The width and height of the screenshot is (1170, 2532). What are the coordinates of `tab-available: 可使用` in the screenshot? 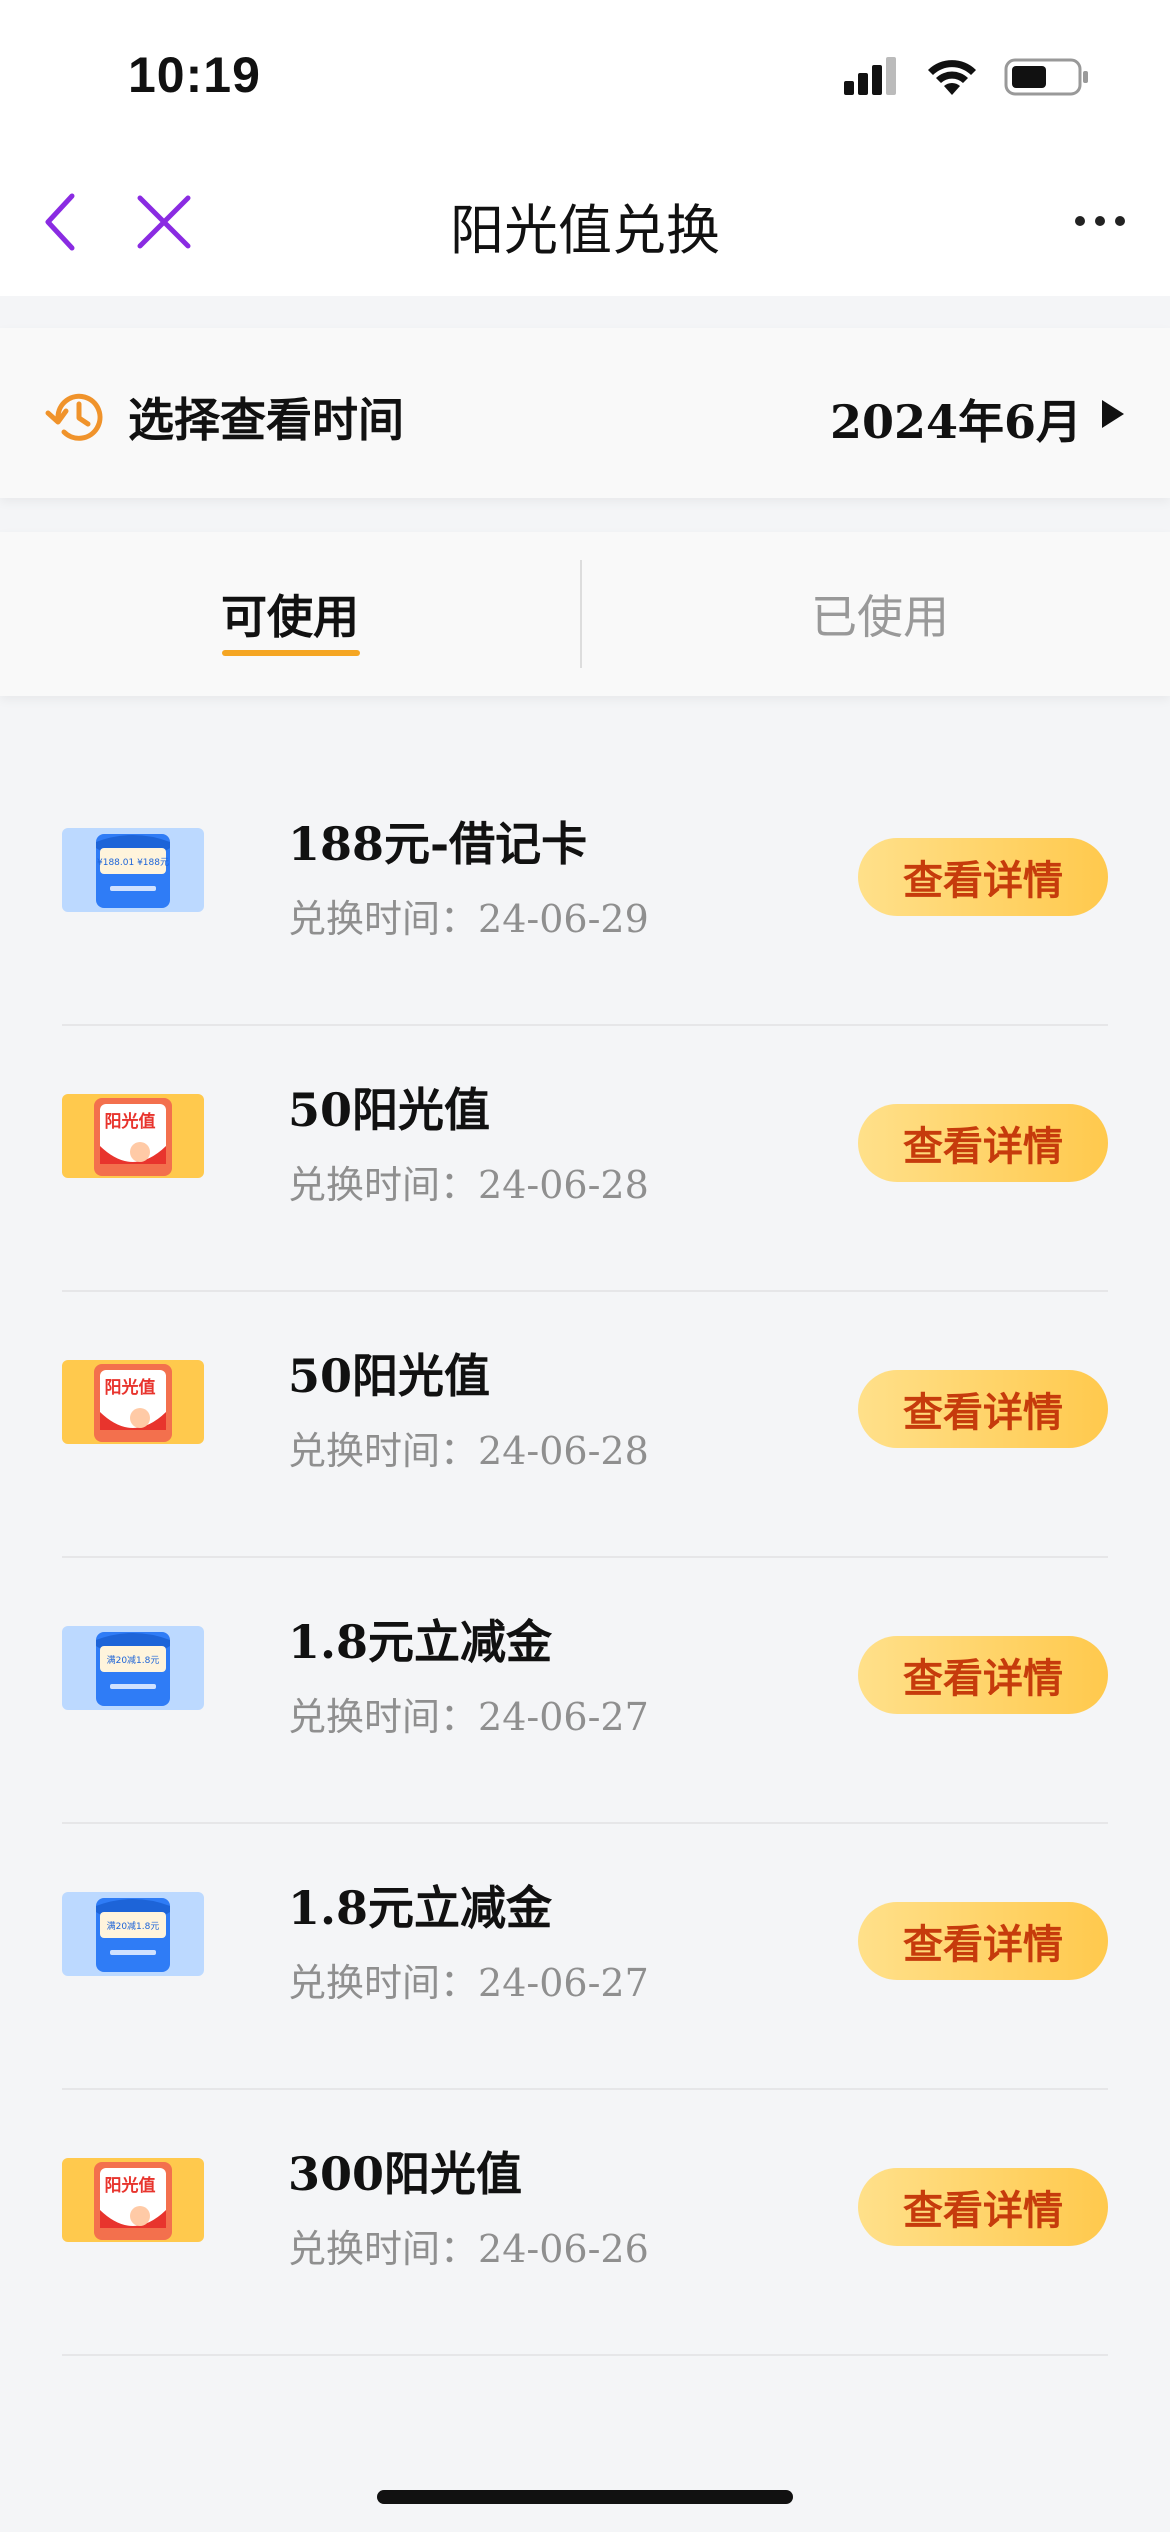 It's located at (290, 614).